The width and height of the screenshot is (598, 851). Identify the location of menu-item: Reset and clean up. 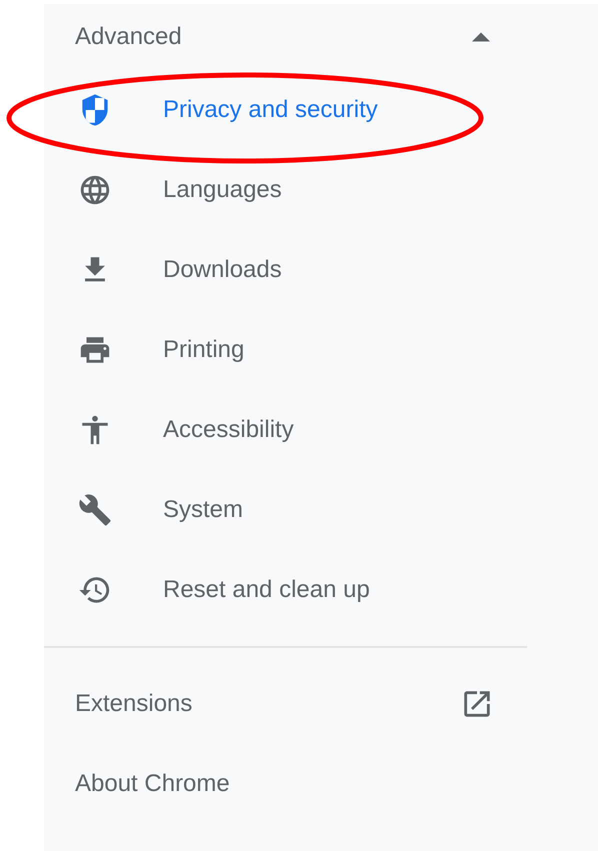
(321, 590).